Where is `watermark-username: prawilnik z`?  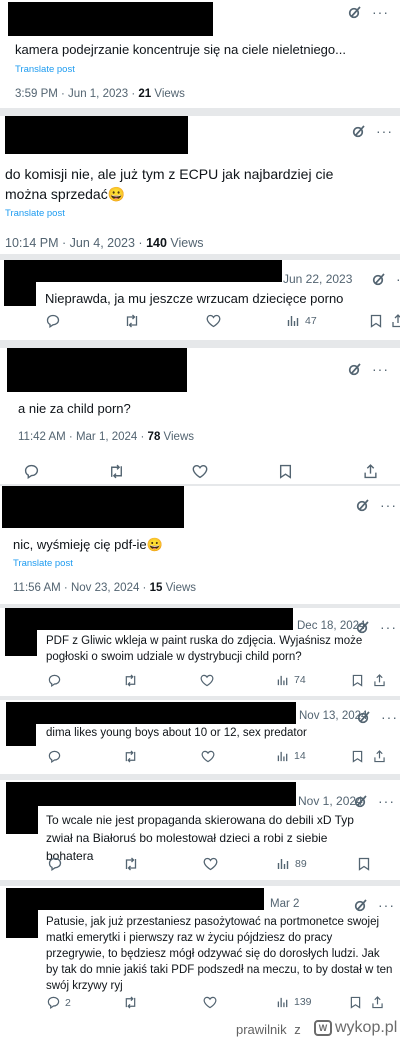 watermark-username: prawilnik z is located at coordinates (268, 1029).